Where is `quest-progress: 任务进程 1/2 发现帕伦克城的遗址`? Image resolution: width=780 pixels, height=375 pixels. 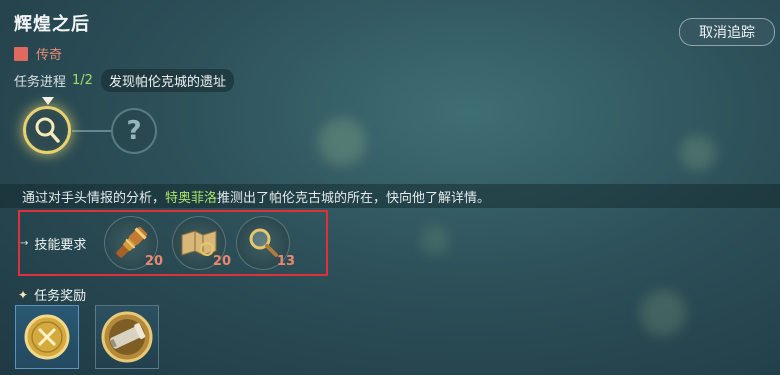 quest-progress: 任务进程 1/2 发现帕伦克城的遗址 is located at coordinates (124, 80).